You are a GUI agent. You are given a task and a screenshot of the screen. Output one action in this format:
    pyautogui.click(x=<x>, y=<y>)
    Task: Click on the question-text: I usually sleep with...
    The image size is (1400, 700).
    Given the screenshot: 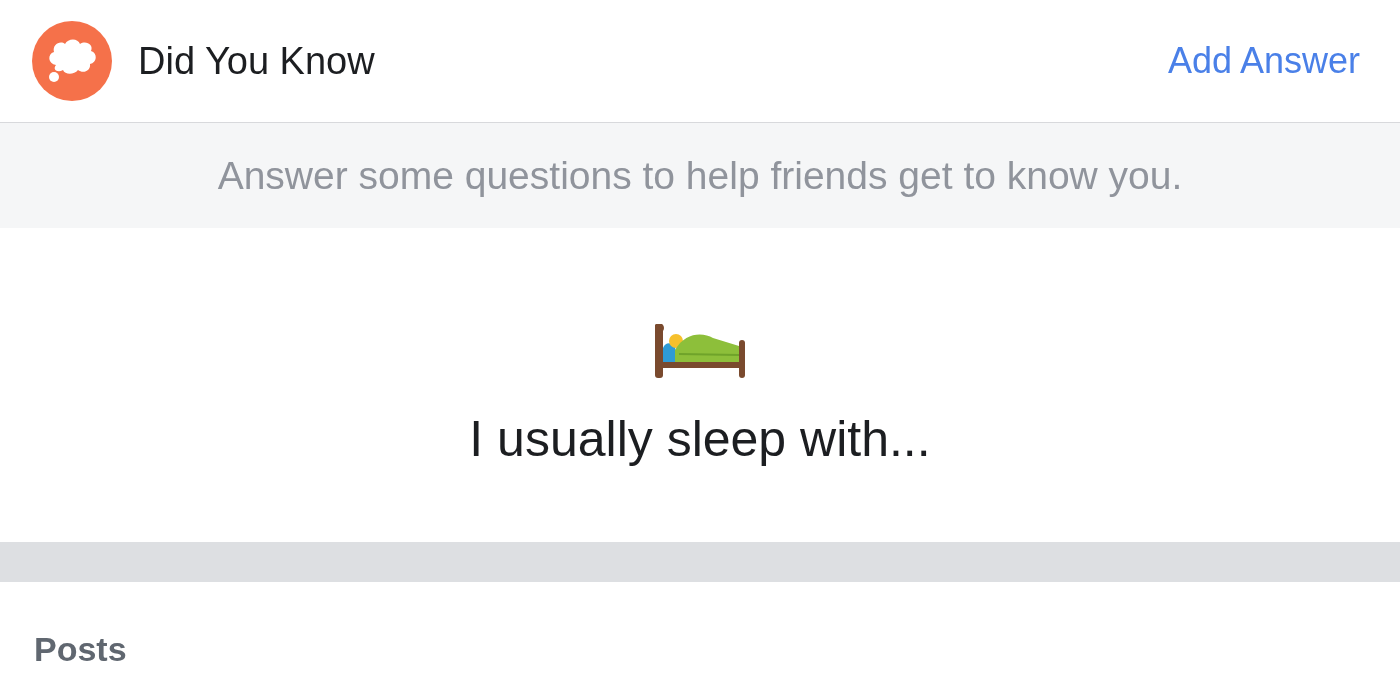 What is the action you would take?
    pyautogui.click(x=700, y=439)
    